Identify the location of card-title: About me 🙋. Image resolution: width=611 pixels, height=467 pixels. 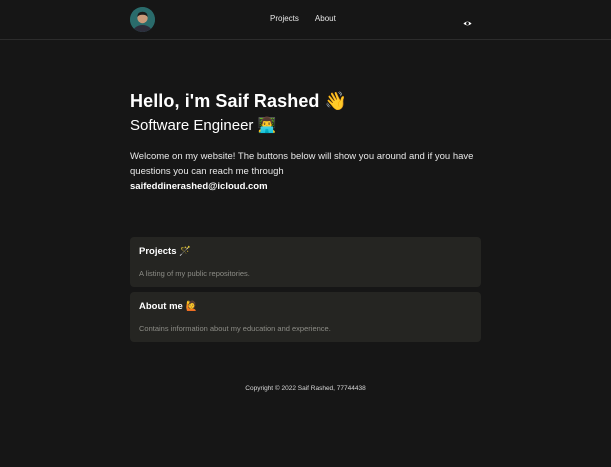
(168, 306).